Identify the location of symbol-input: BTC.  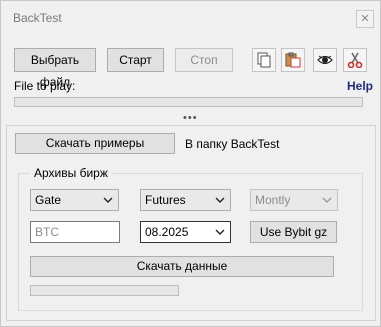
(75, 232).